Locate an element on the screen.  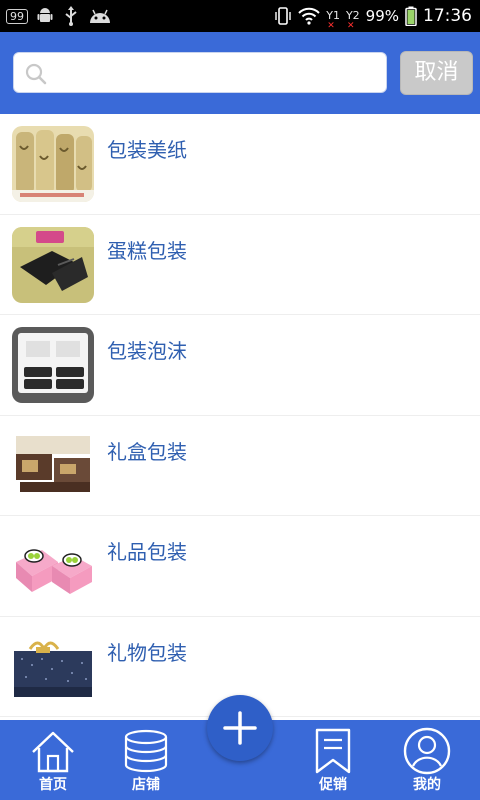
store-icon is located at coordinates (146, 751).